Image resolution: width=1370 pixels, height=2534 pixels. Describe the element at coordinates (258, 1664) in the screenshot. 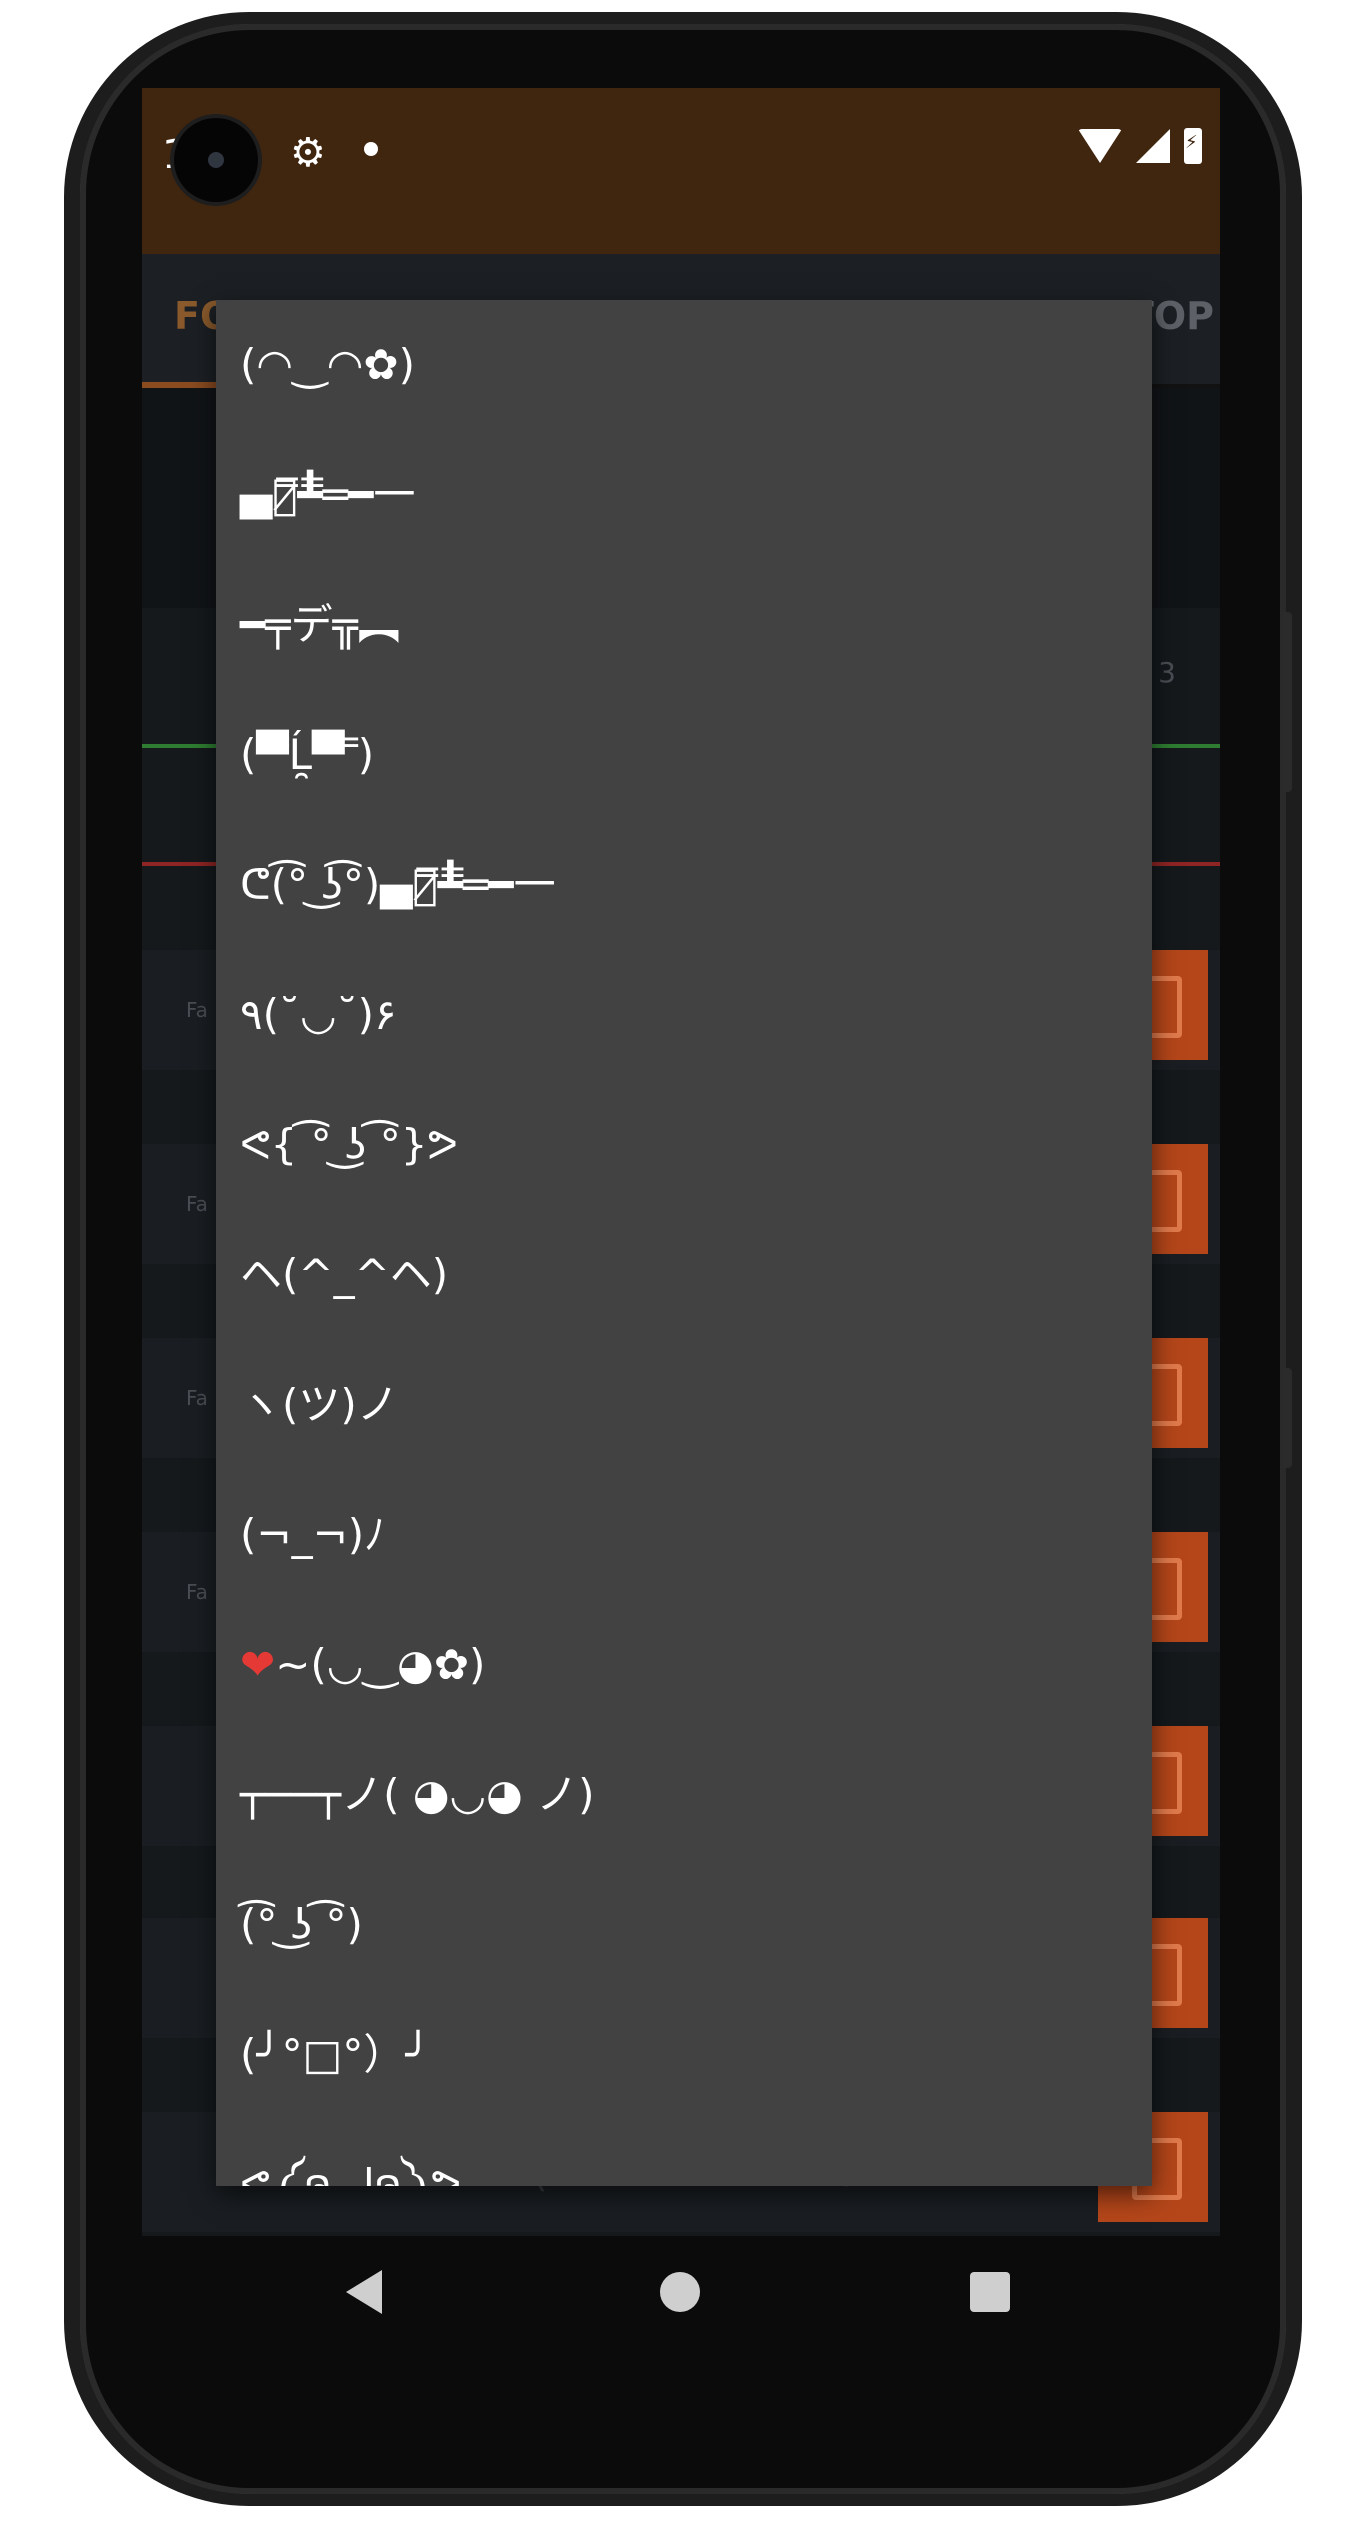

I see `heart-icon: ❤` at that location.